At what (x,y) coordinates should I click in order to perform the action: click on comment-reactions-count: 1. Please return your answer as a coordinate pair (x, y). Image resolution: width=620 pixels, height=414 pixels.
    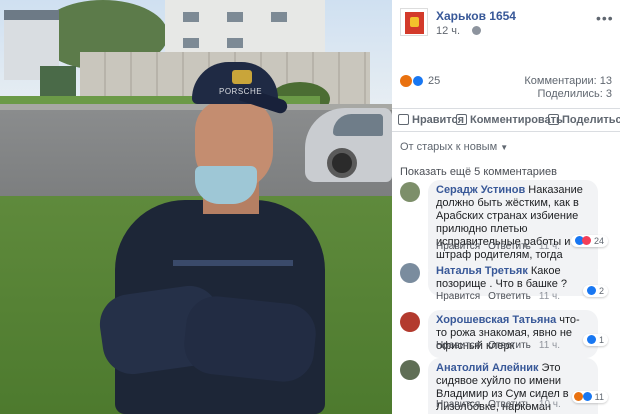
    Looking at the image, I should click on (601, 340).